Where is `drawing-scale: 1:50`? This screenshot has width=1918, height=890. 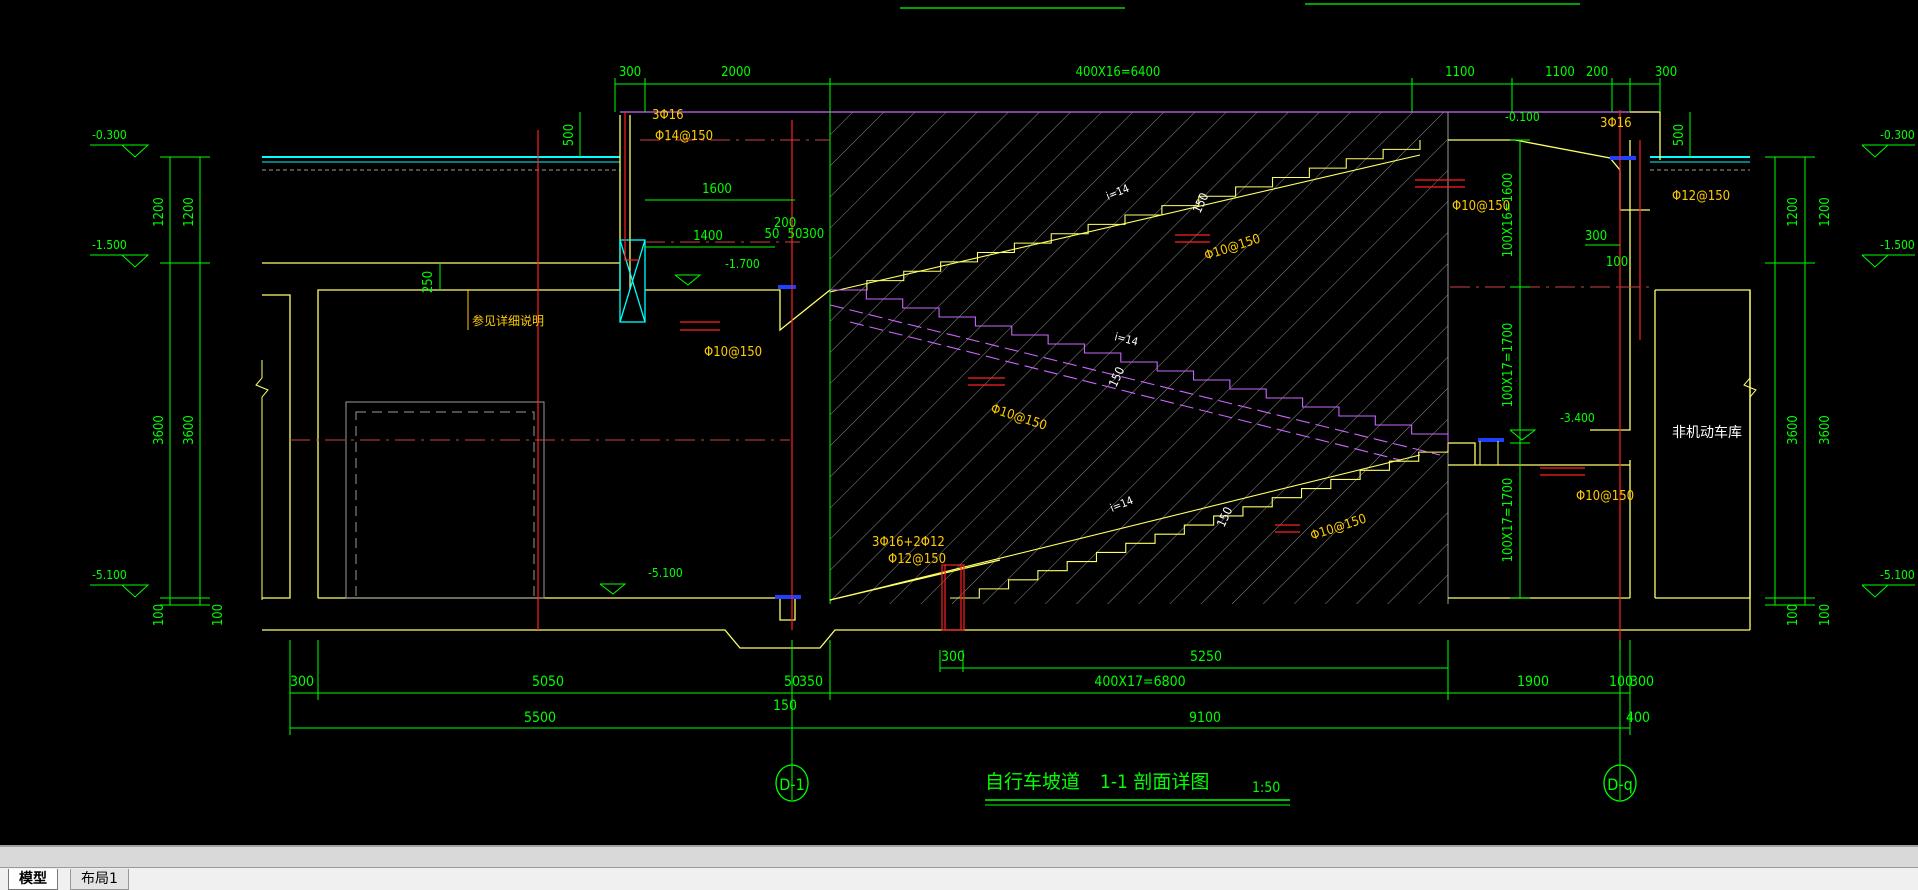
drawing-scale: 1:50 is located at coordinates (1266, 788).